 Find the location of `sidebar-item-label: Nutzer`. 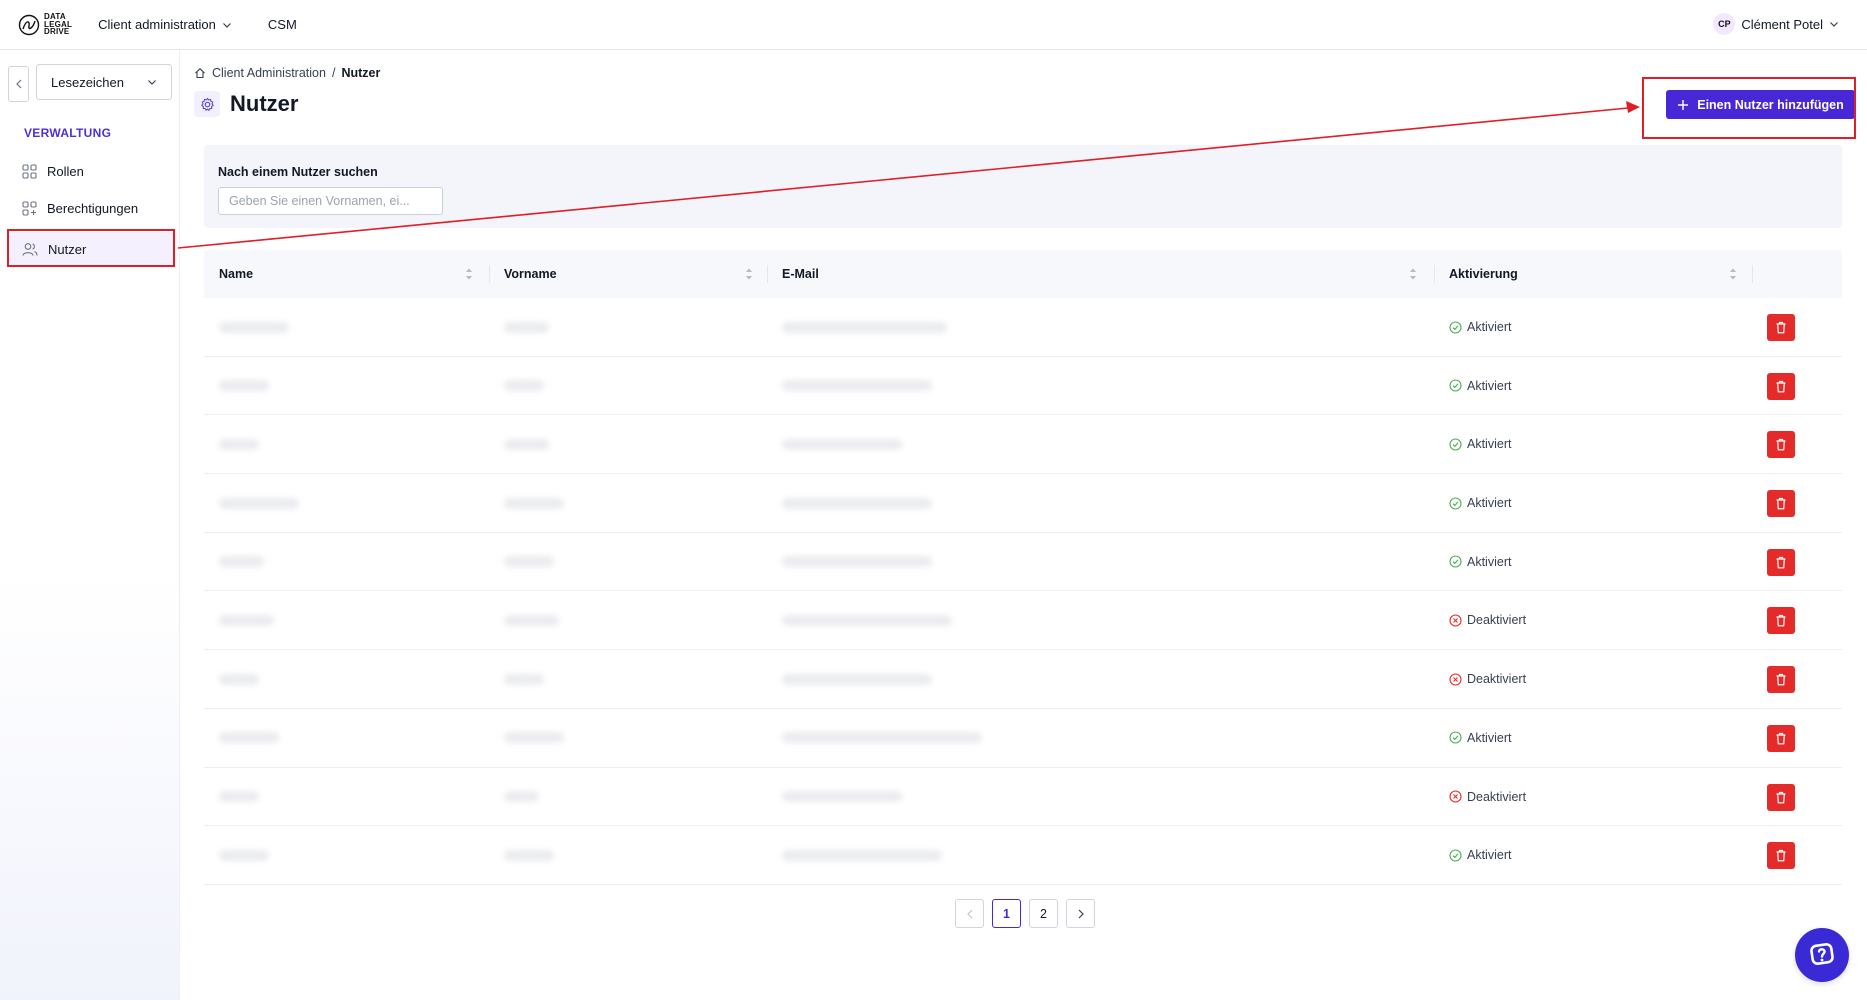

sidebar-item-label: Nutzer is located at coordinates (67, 249).